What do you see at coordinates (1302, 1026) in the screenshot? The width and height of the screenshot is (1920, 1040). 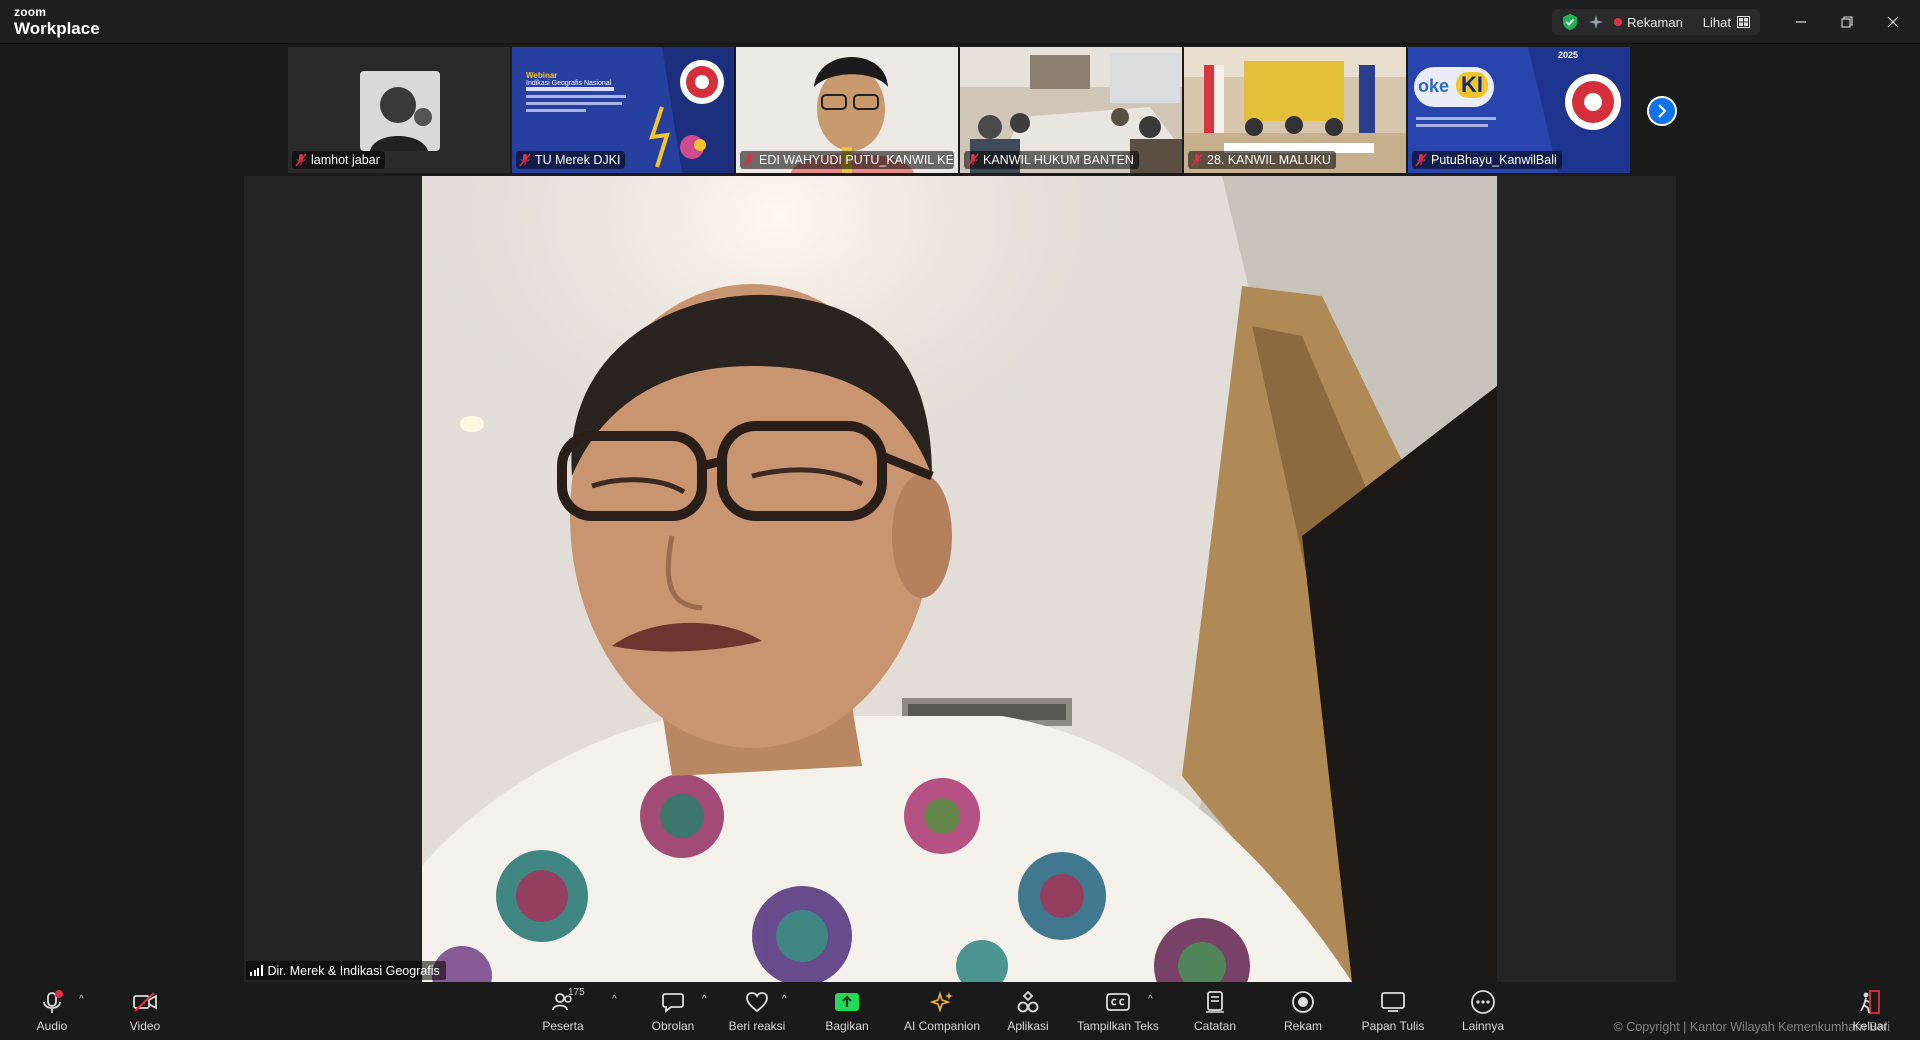 I see `record-label: Rekam` at bounding box center [1302, 1026].